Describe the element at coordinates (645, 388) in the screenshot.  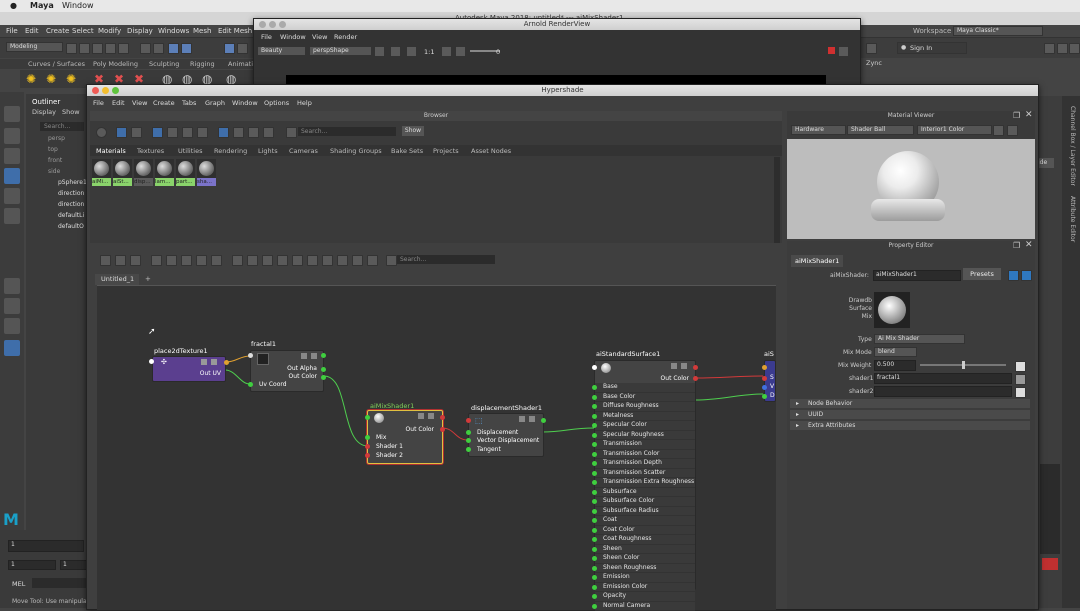
I see `port-row: Base` at that location.